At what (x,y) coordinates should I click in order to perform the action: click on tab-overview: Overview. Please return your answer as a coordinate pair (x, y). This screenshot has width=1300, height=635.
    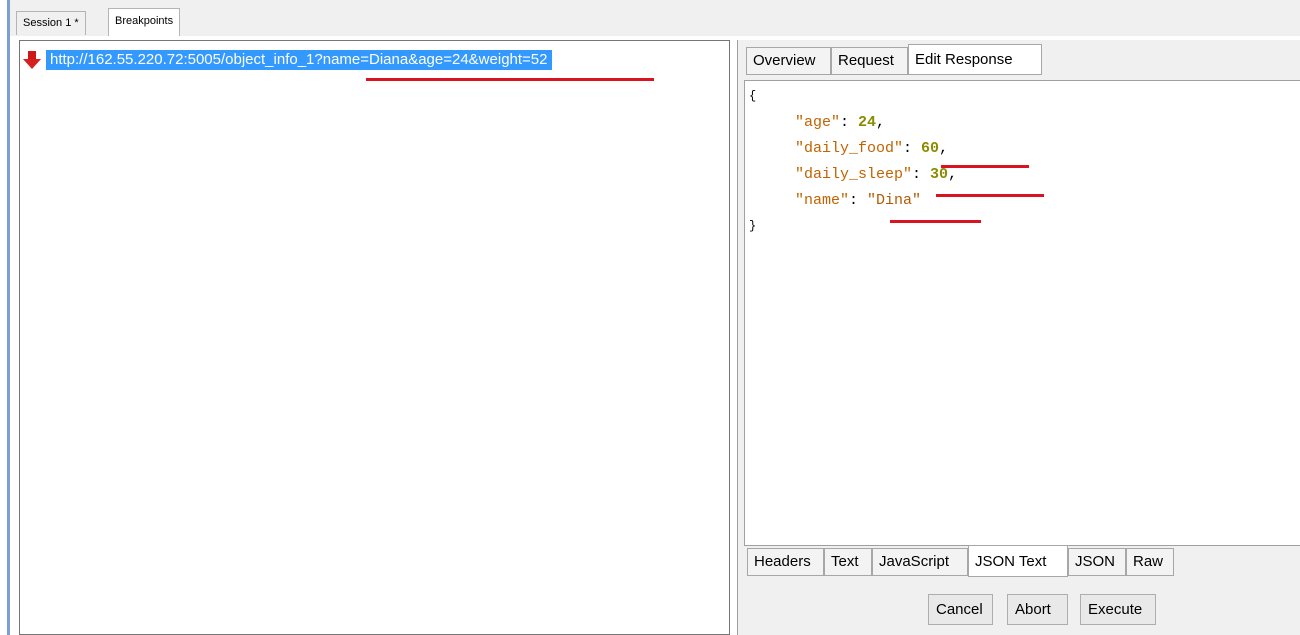
    Looking at the image, I should click on (788, 61).